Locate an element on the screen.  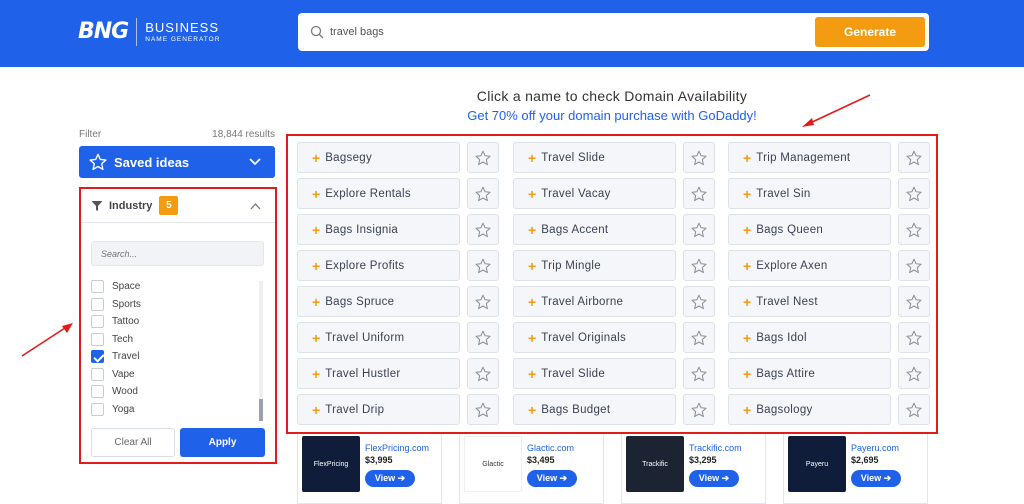
industry-option: Travel is located at coordinates (171, 357).